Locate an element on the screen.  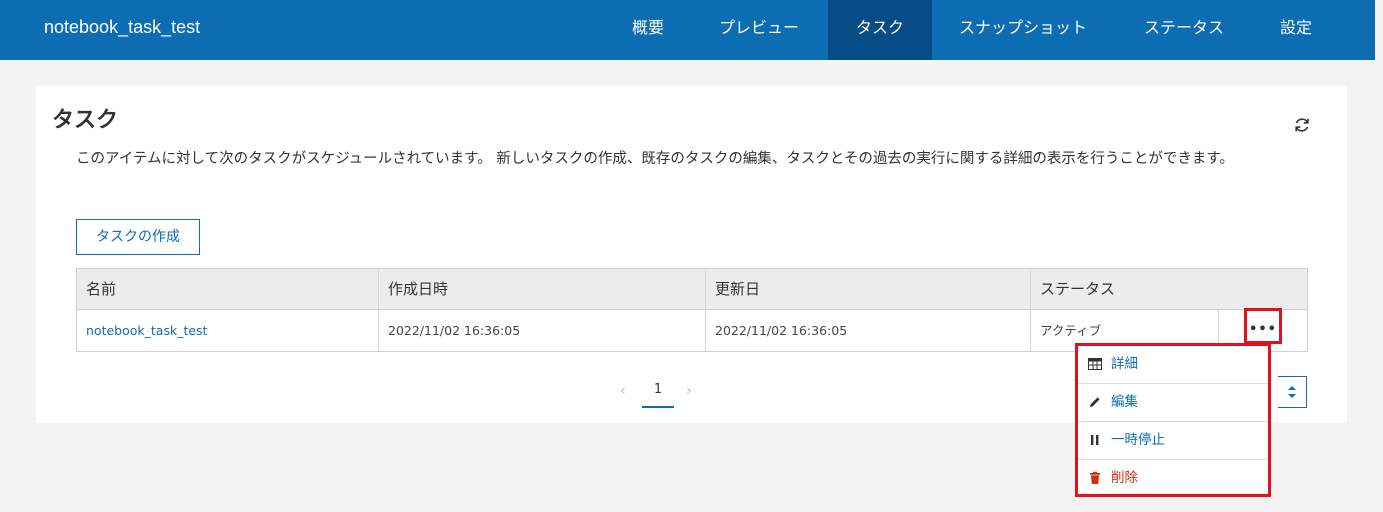
menu-item-pause: 一時停止 is located at coordinates (1173, 441).